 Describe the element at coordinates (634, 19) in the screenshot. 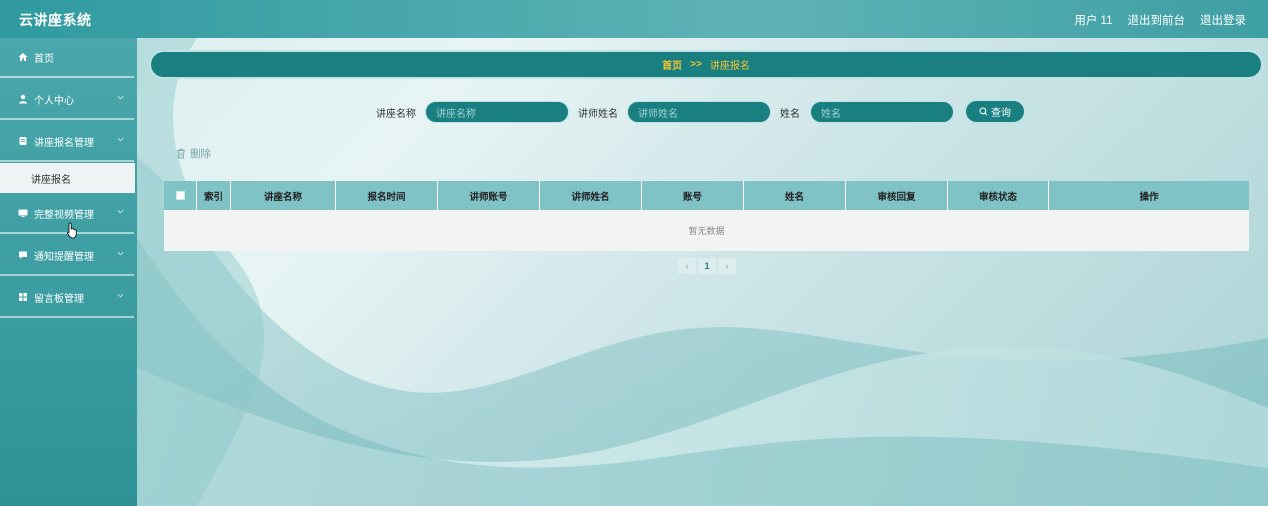

I see `top-bar: 云讲座系统 用户 11 退出到前台 退出登录` at that location.